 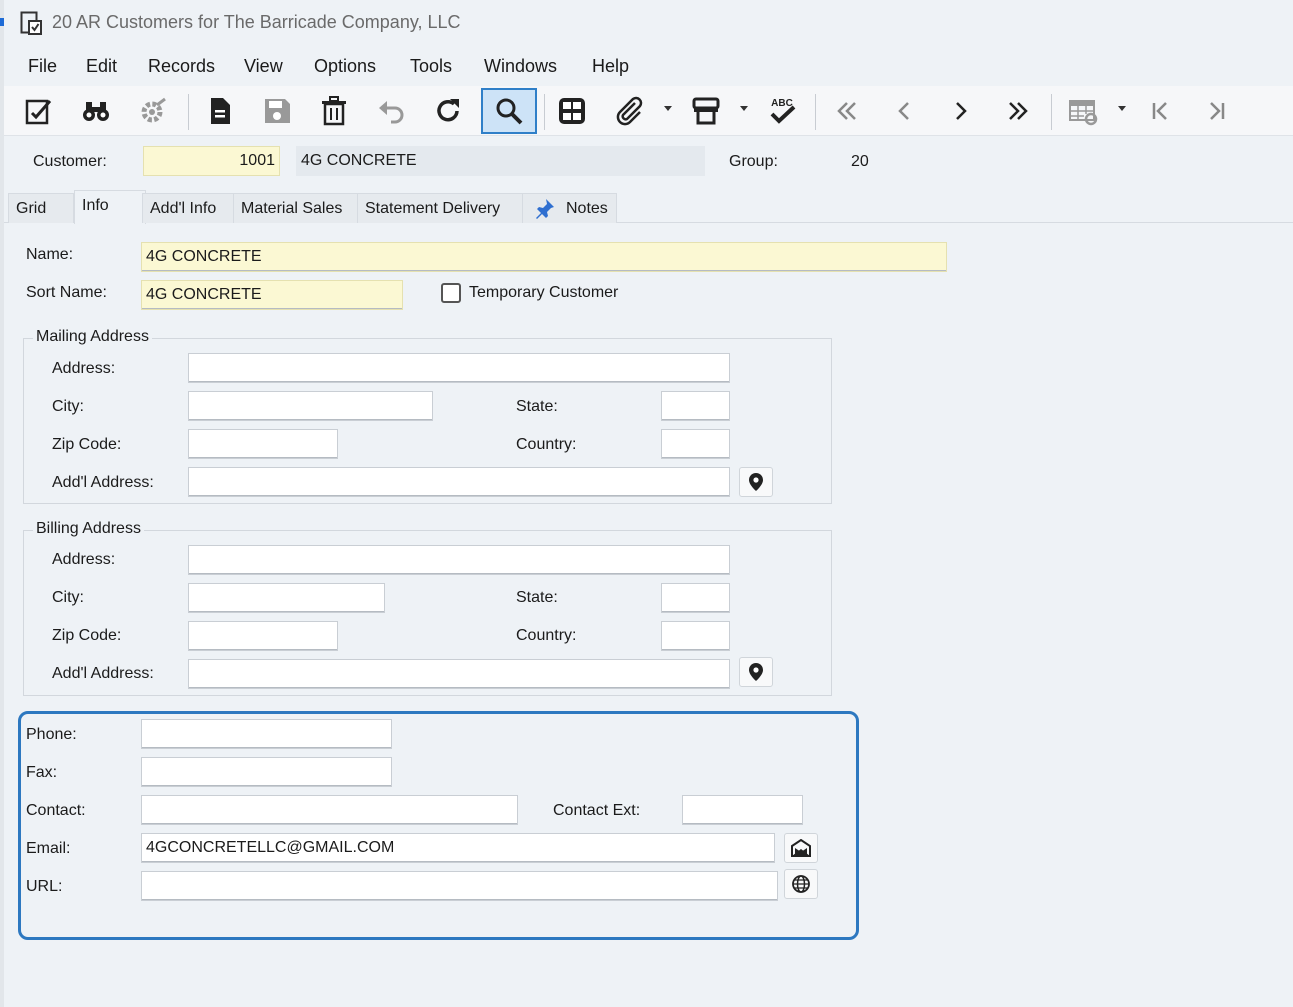 What do you see at coordinates (756, 482) in the screenshot?
I see `mailing-map-pin-icon` at bounding box center [756, 482].